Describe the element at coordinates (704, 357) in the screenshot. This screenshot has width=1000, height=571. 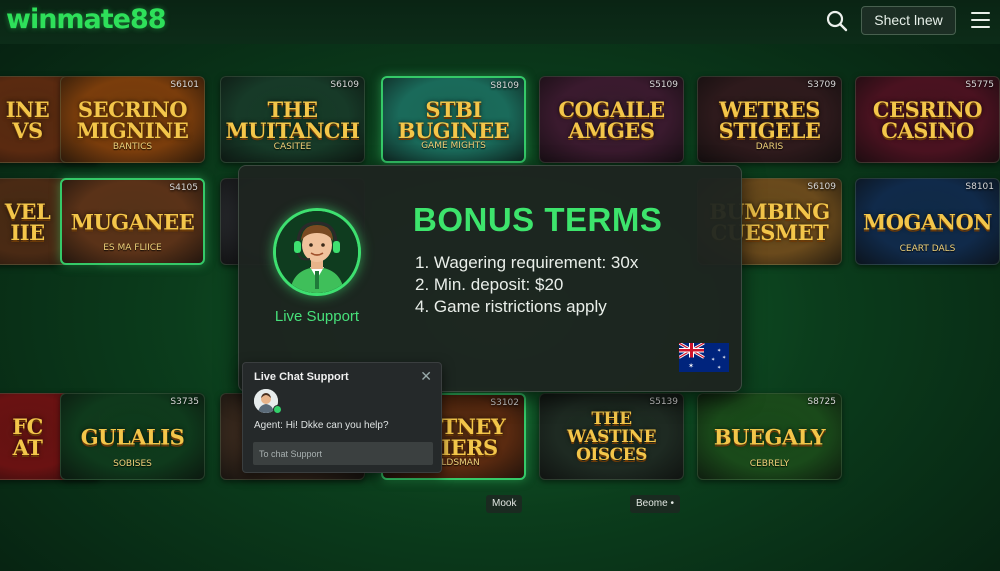
I see `australia-flag-icon: ✶ ✶ ✶ ✶ ✶` at that location.